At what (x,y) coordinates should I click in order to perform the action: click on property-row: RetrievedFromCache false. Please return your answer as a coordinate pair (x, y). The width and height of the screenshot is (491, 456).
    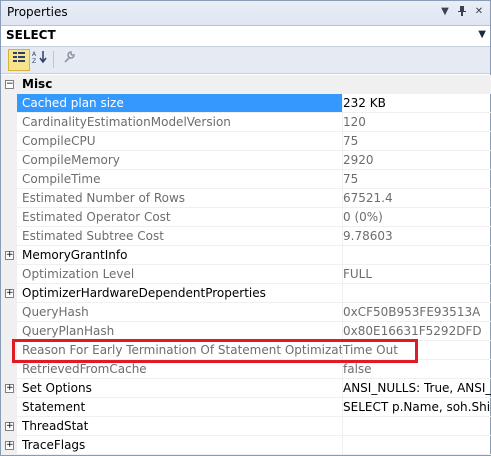
    Looking at the image, I should click on (246, 369).